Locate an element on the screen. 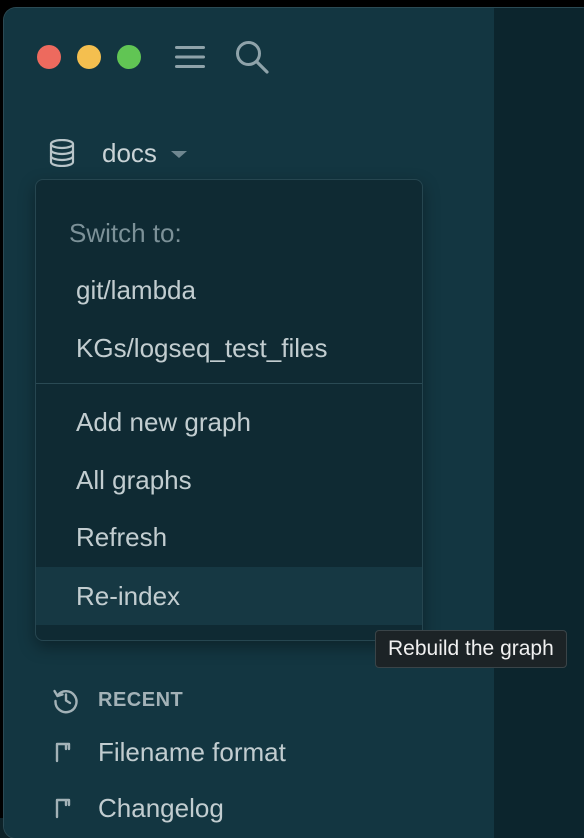 The height and width of the screenshot is (838, 584). recent-item: Filename format is located at coordinates (170, 752).